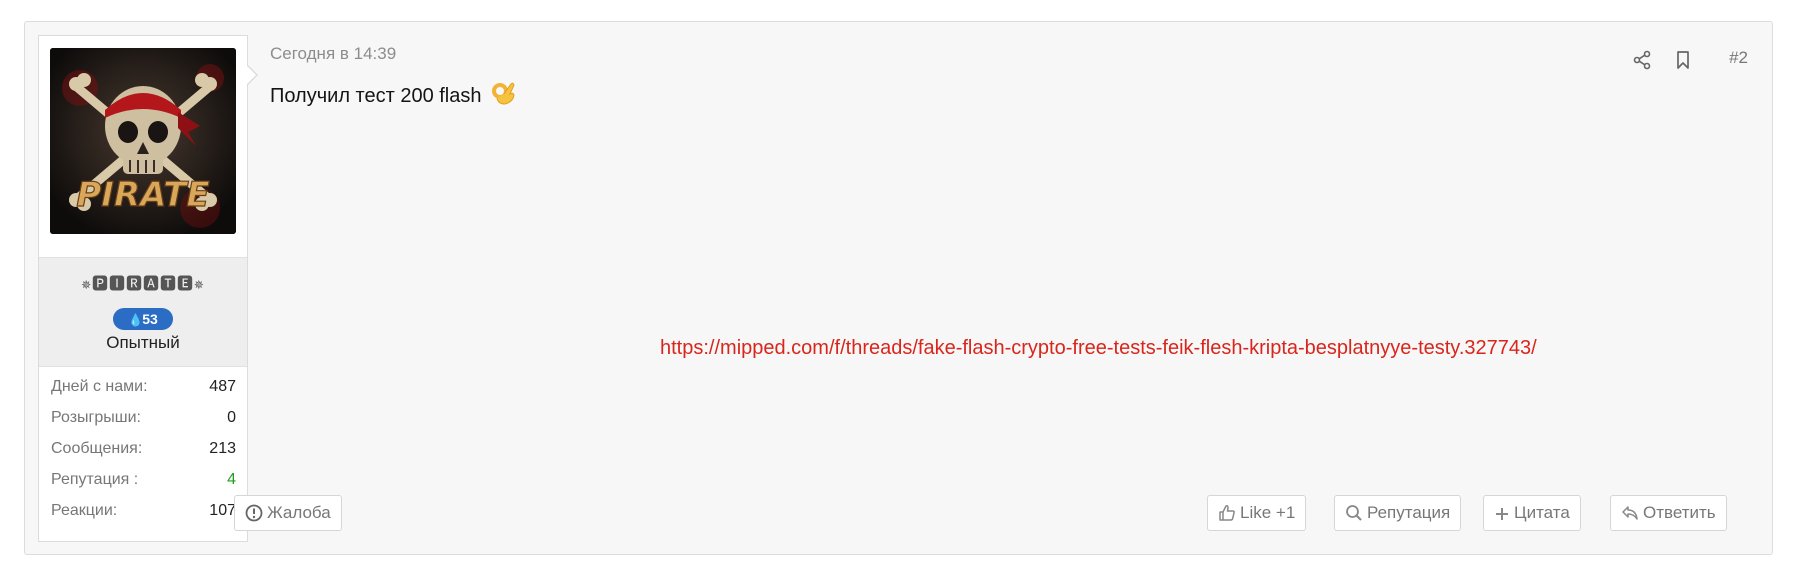 This screenshot has width=1795, height=565. What do you see at coordinates (503, 93) in the screenshot?
I see `ok-hand-emoji` at bounding box center [503, 93].